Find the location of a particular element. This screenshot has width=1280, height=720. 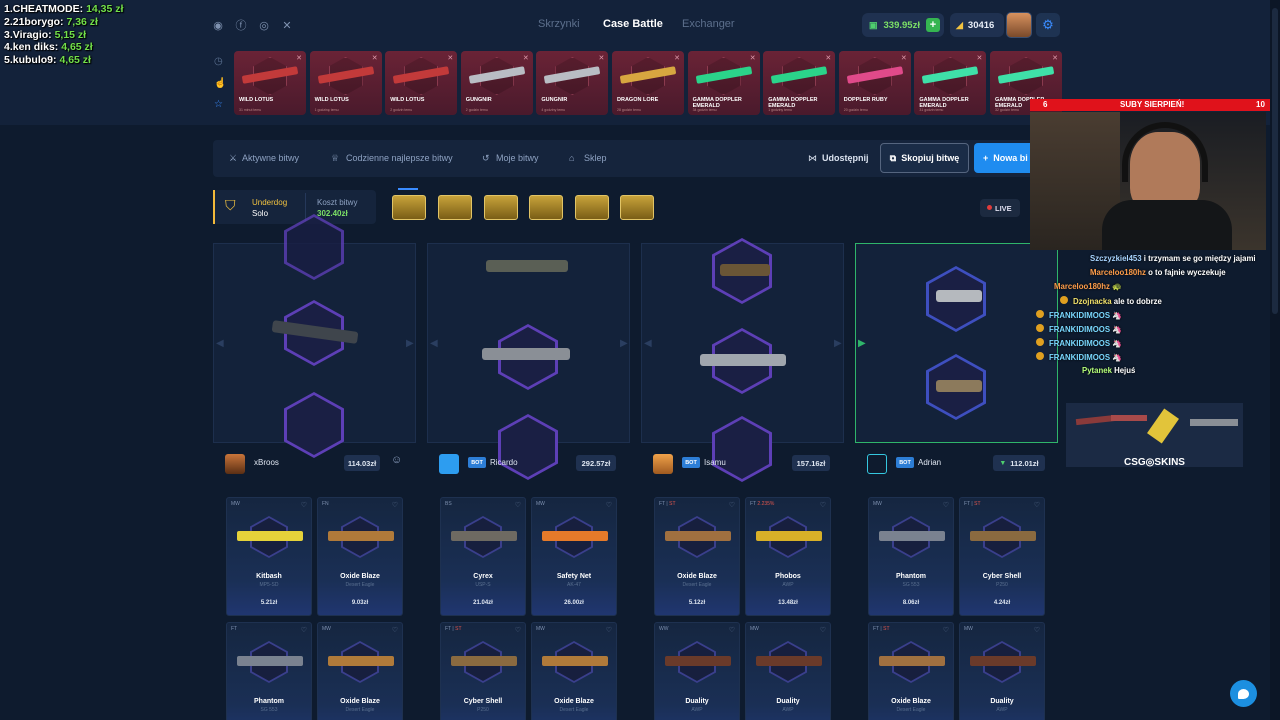

share-button: Udostępnij is located at coordinates (845, 158).